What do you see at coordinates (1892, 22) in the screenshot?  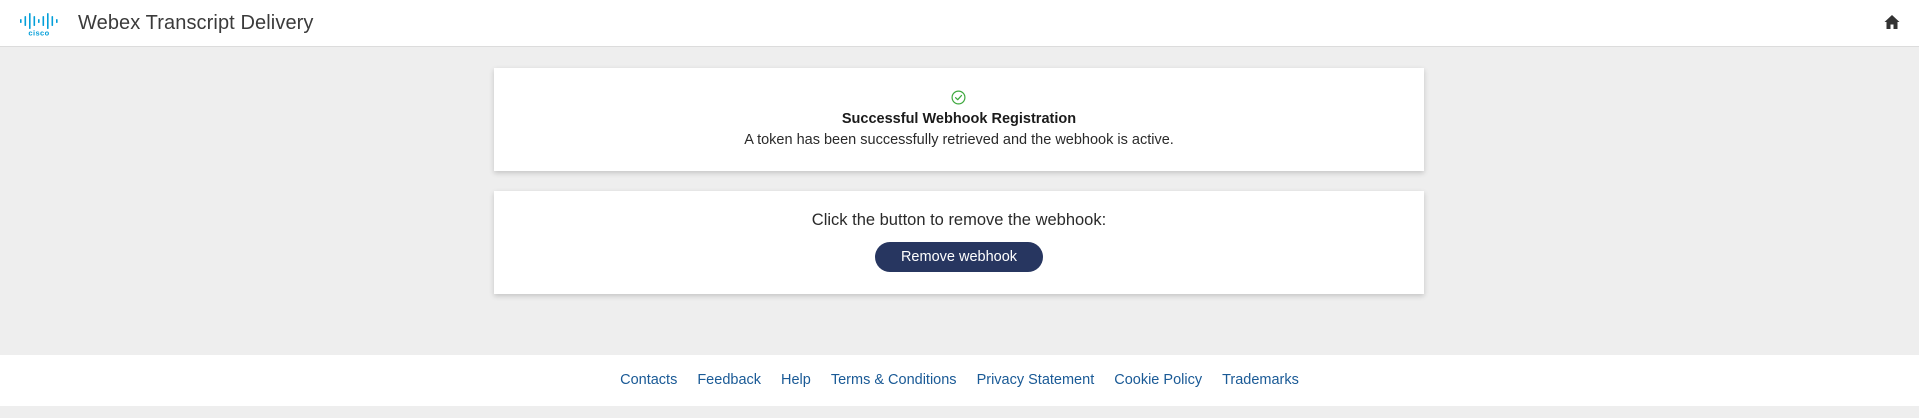 I see `home-icon` at bounding box center [1892, 22].